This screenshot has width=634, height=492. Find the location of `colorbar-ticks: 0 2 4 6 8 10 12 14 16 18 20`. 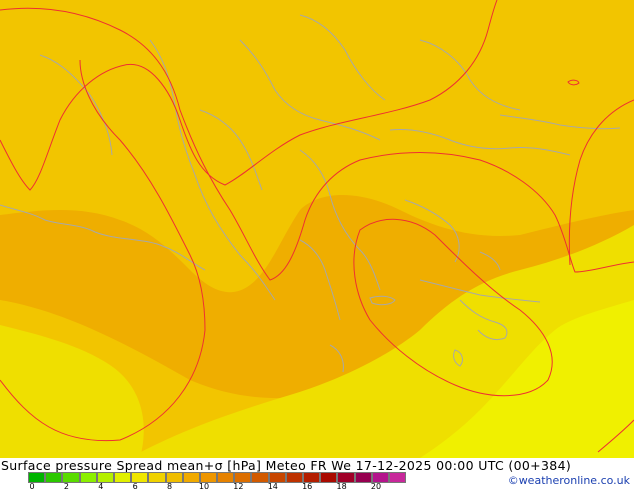

colorbar-ticks: 0 2 4 6 8 10 12 14 16 18 20 is located at coordinates (228, 487).